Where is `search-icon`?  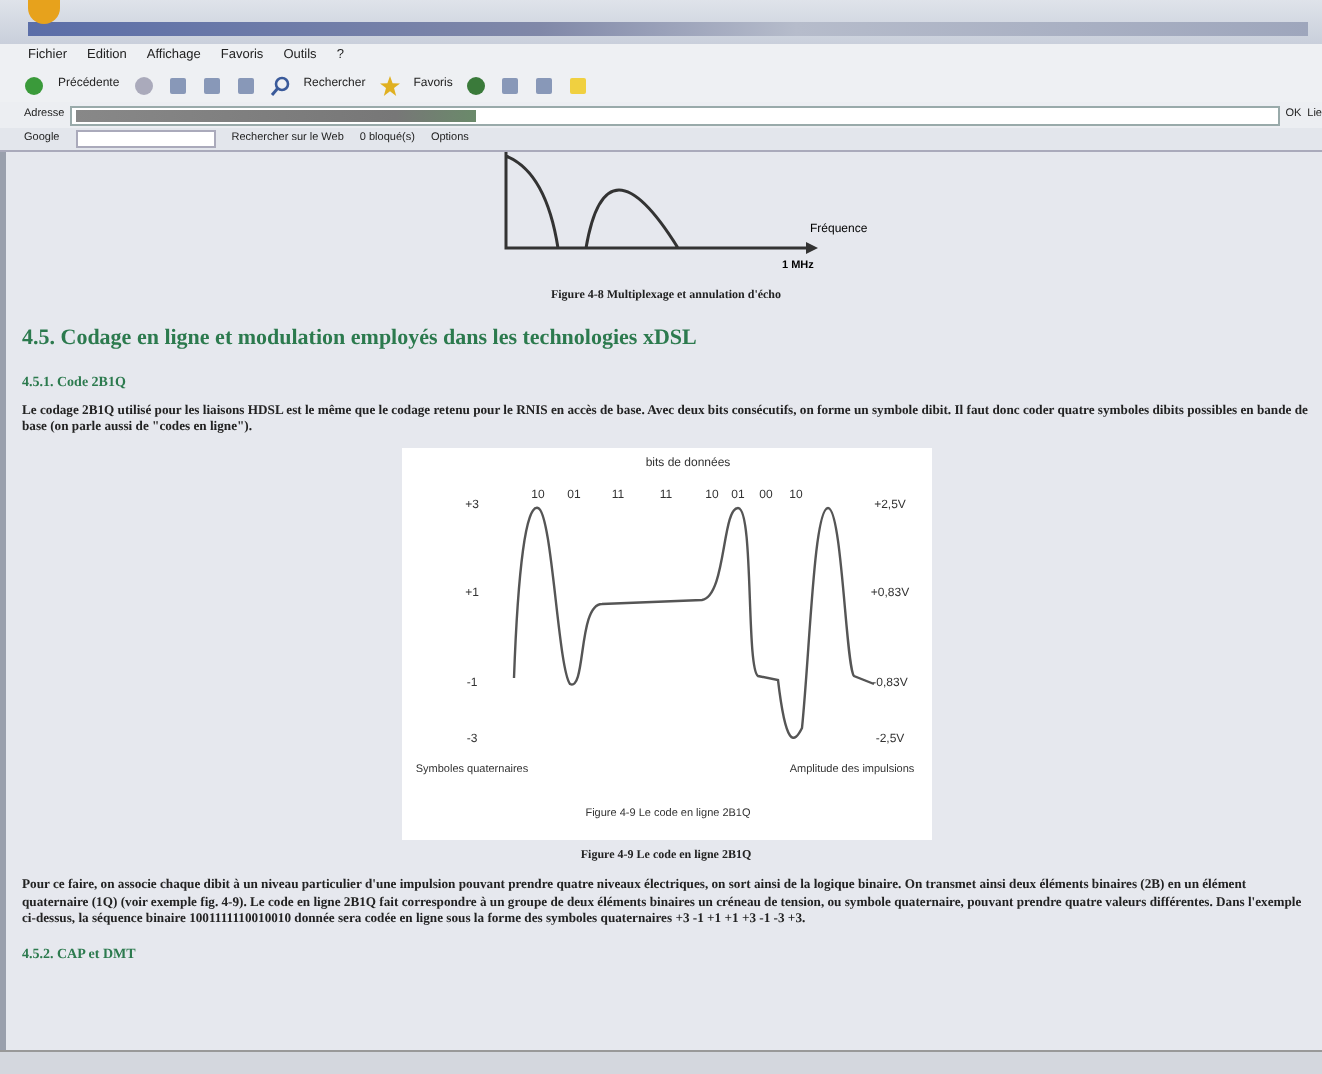 search-icon is located at coordinates (279, 85).